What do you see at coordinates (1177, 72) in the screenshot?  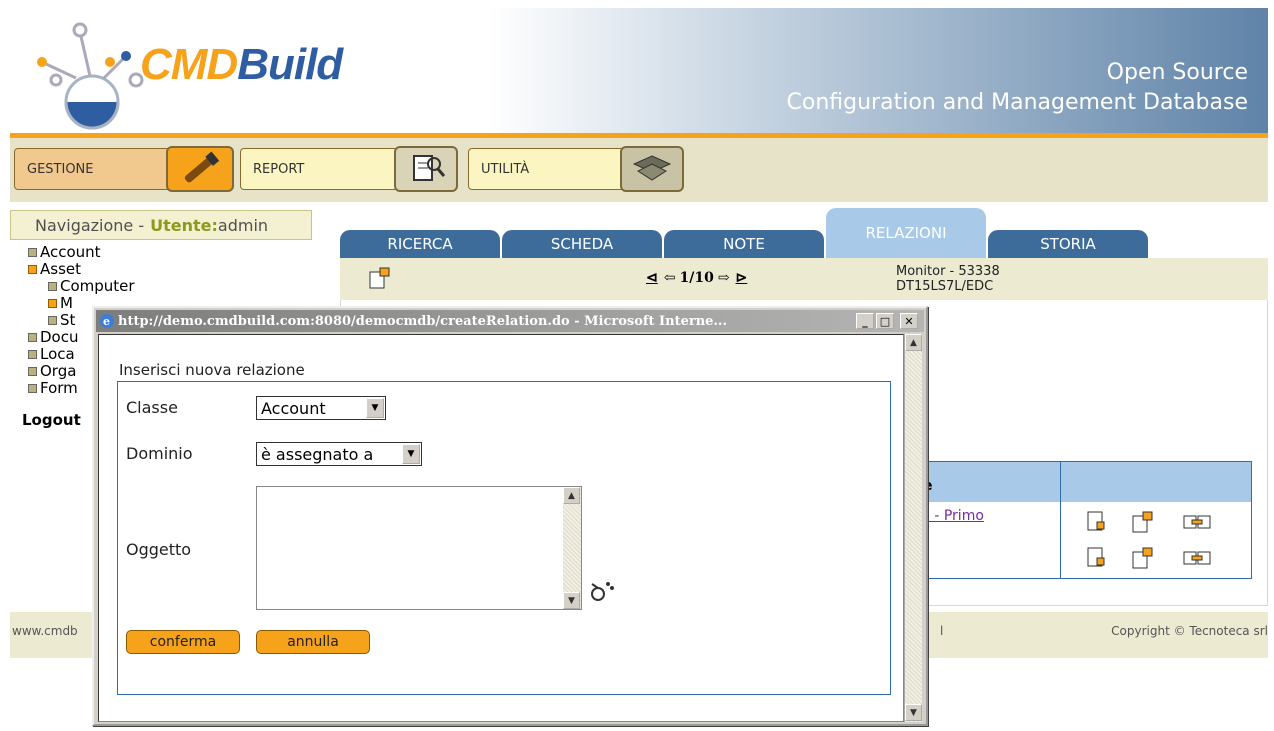 I see `header-subtitle-1: Open Source` at bounding box center [1177, 72].